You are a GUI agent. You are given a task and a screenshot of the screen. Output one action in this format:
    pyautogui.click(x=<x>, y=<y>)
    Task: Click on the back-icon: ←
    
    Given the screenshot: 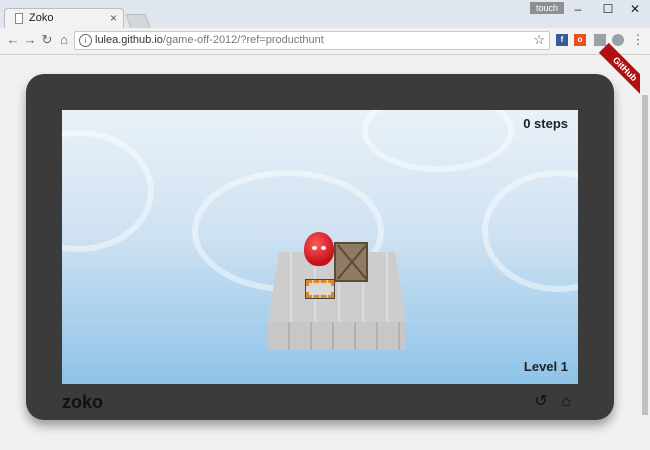 What is the action you would take?
    pyautogui.click(x=13, y=40)
    